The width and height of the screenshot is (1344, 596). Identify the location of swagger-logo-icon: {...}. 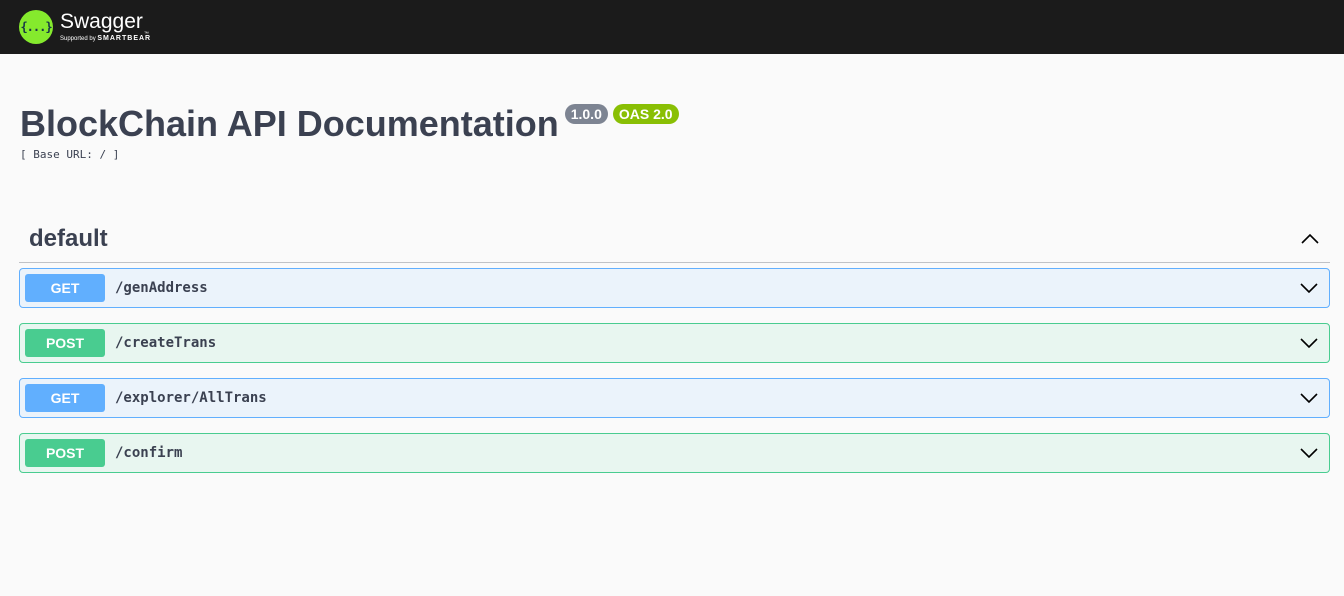
(36, 27).